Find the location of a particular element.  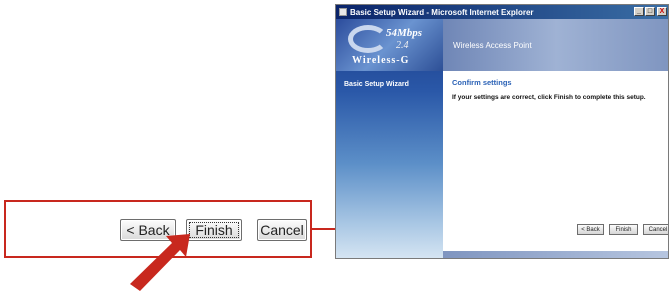

logo-band: 2.4 is located at coordinates (402, 45).